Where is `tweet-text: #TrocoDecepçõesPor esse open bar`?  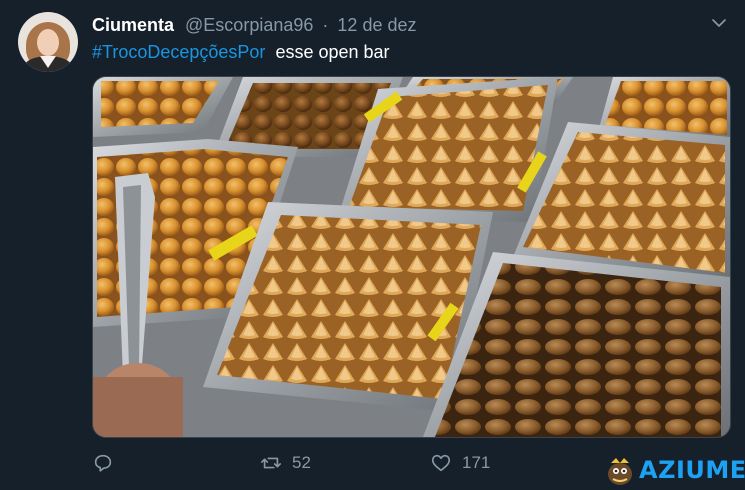
tweet-text: #TrocoDecepçõesPor esse open bar is located at coordinates (241, 52).